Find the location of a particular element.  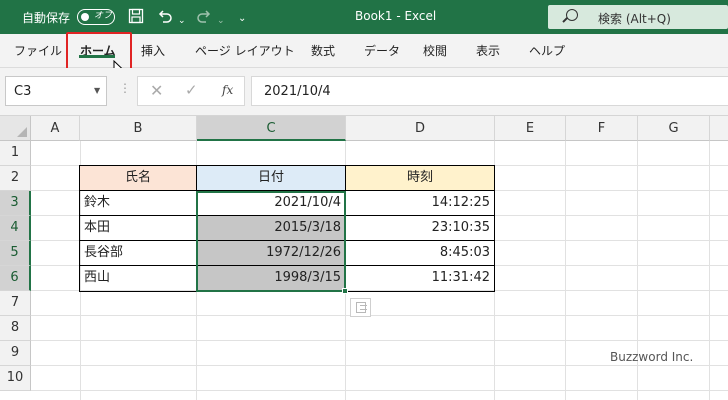

row-header-1: 1 is located at coordinates (15, 153).